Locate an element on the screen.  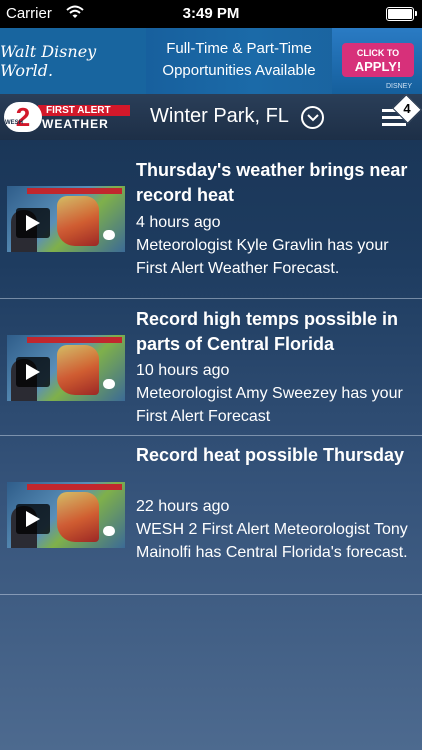
ad-line-2: Opportunities Available is located at coordinates (239, 70).